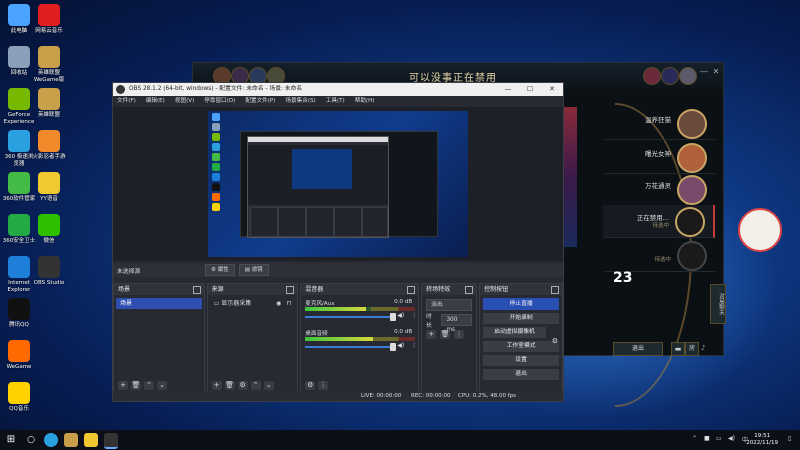  What do you see at coordinates (19, 19) in the screenshot?
I see `desktop-icon: 此电脑` at bounding box center [19, 19].